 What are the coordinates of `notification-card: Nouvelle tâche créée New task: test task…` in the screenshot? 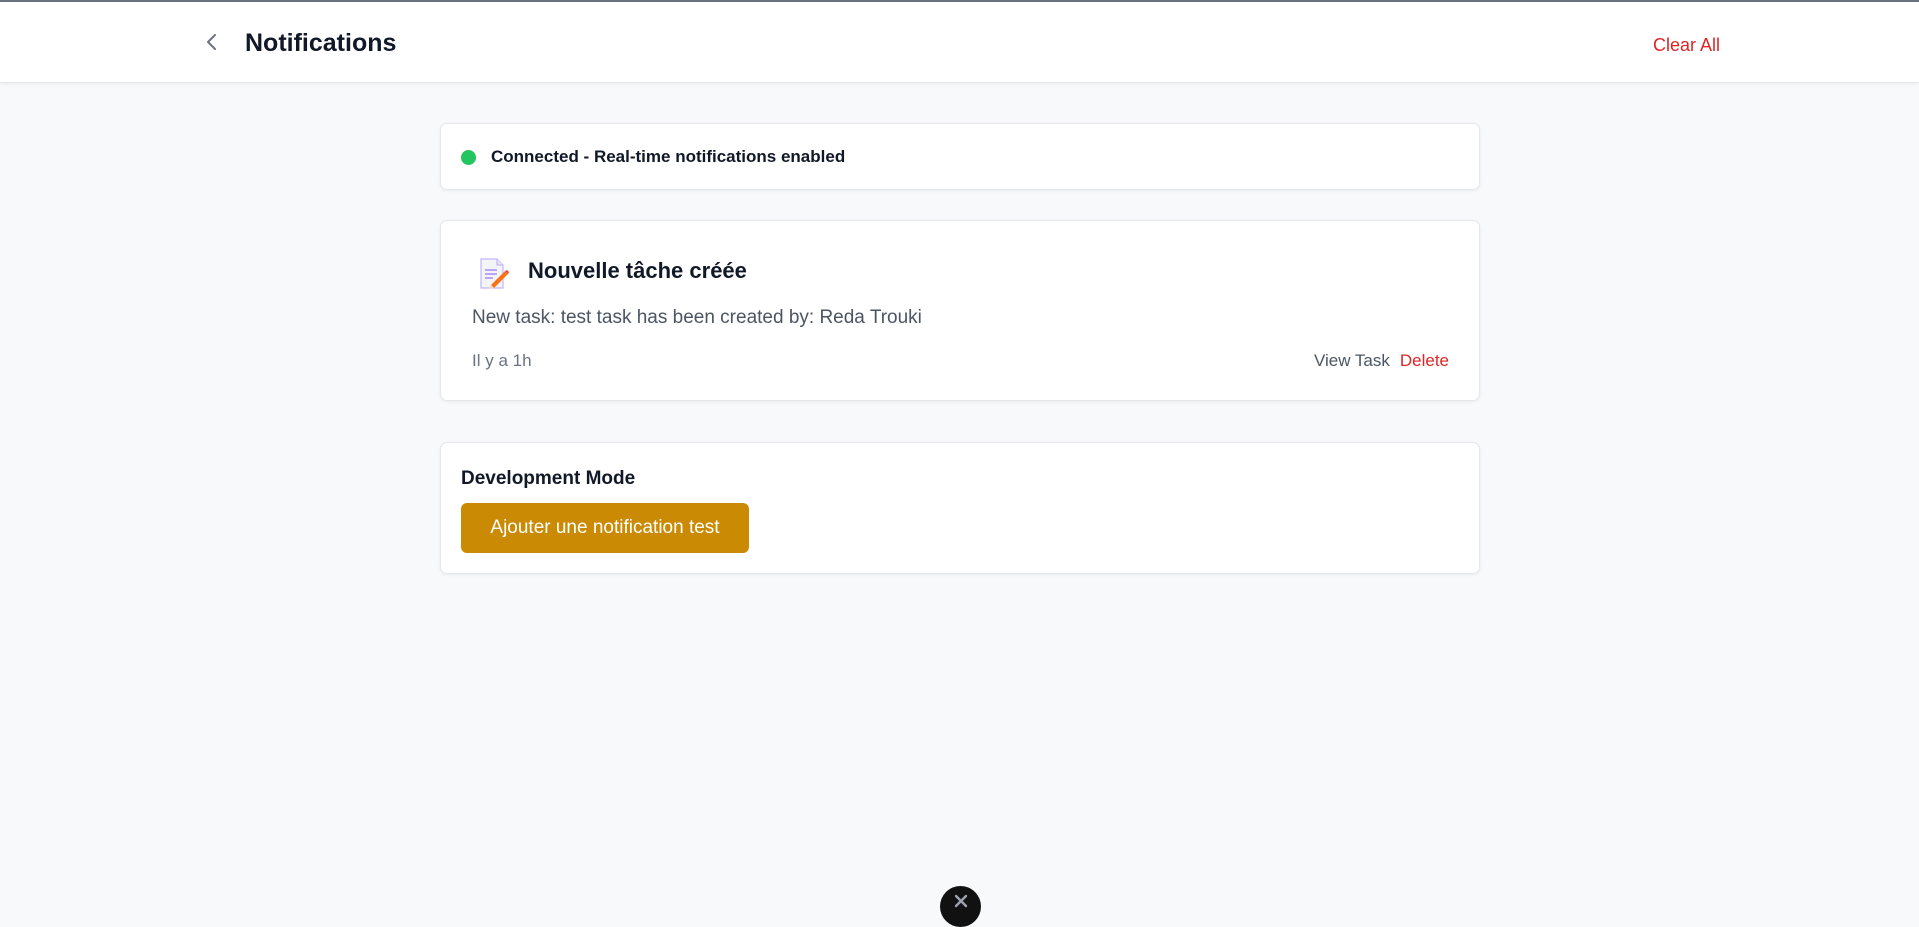 It's located at (960, 310).